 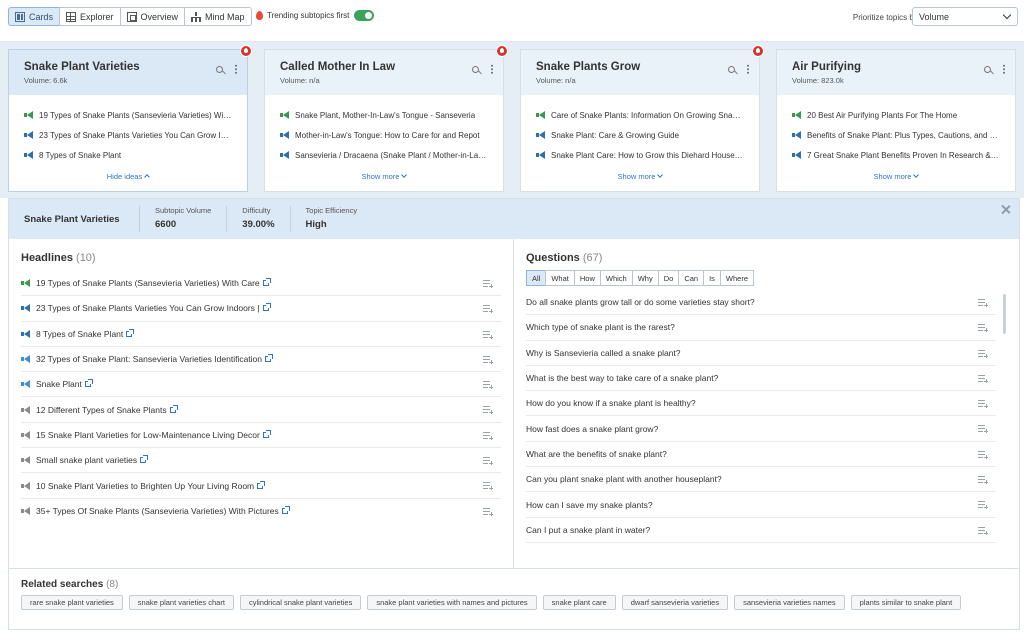 What do you see at coordinates (691, 278) in the screenshot?
I see `filter-can: Can` at bounding box center [691, 278].